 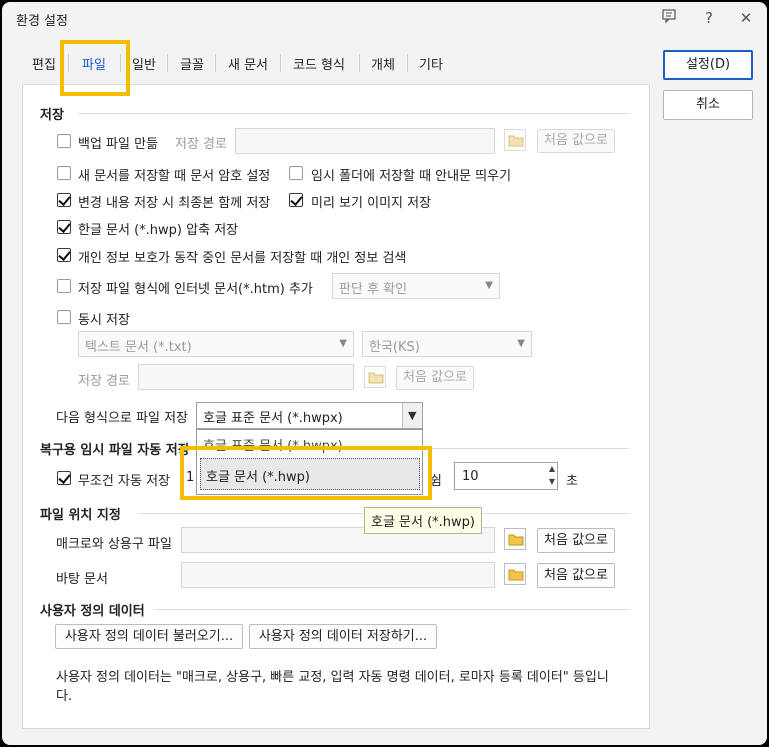 What do you see at coordinates (384, 18) in the screenshot?
I see `title-bar: 환경 설정 ? ✕` at bounding box center [384, 18].